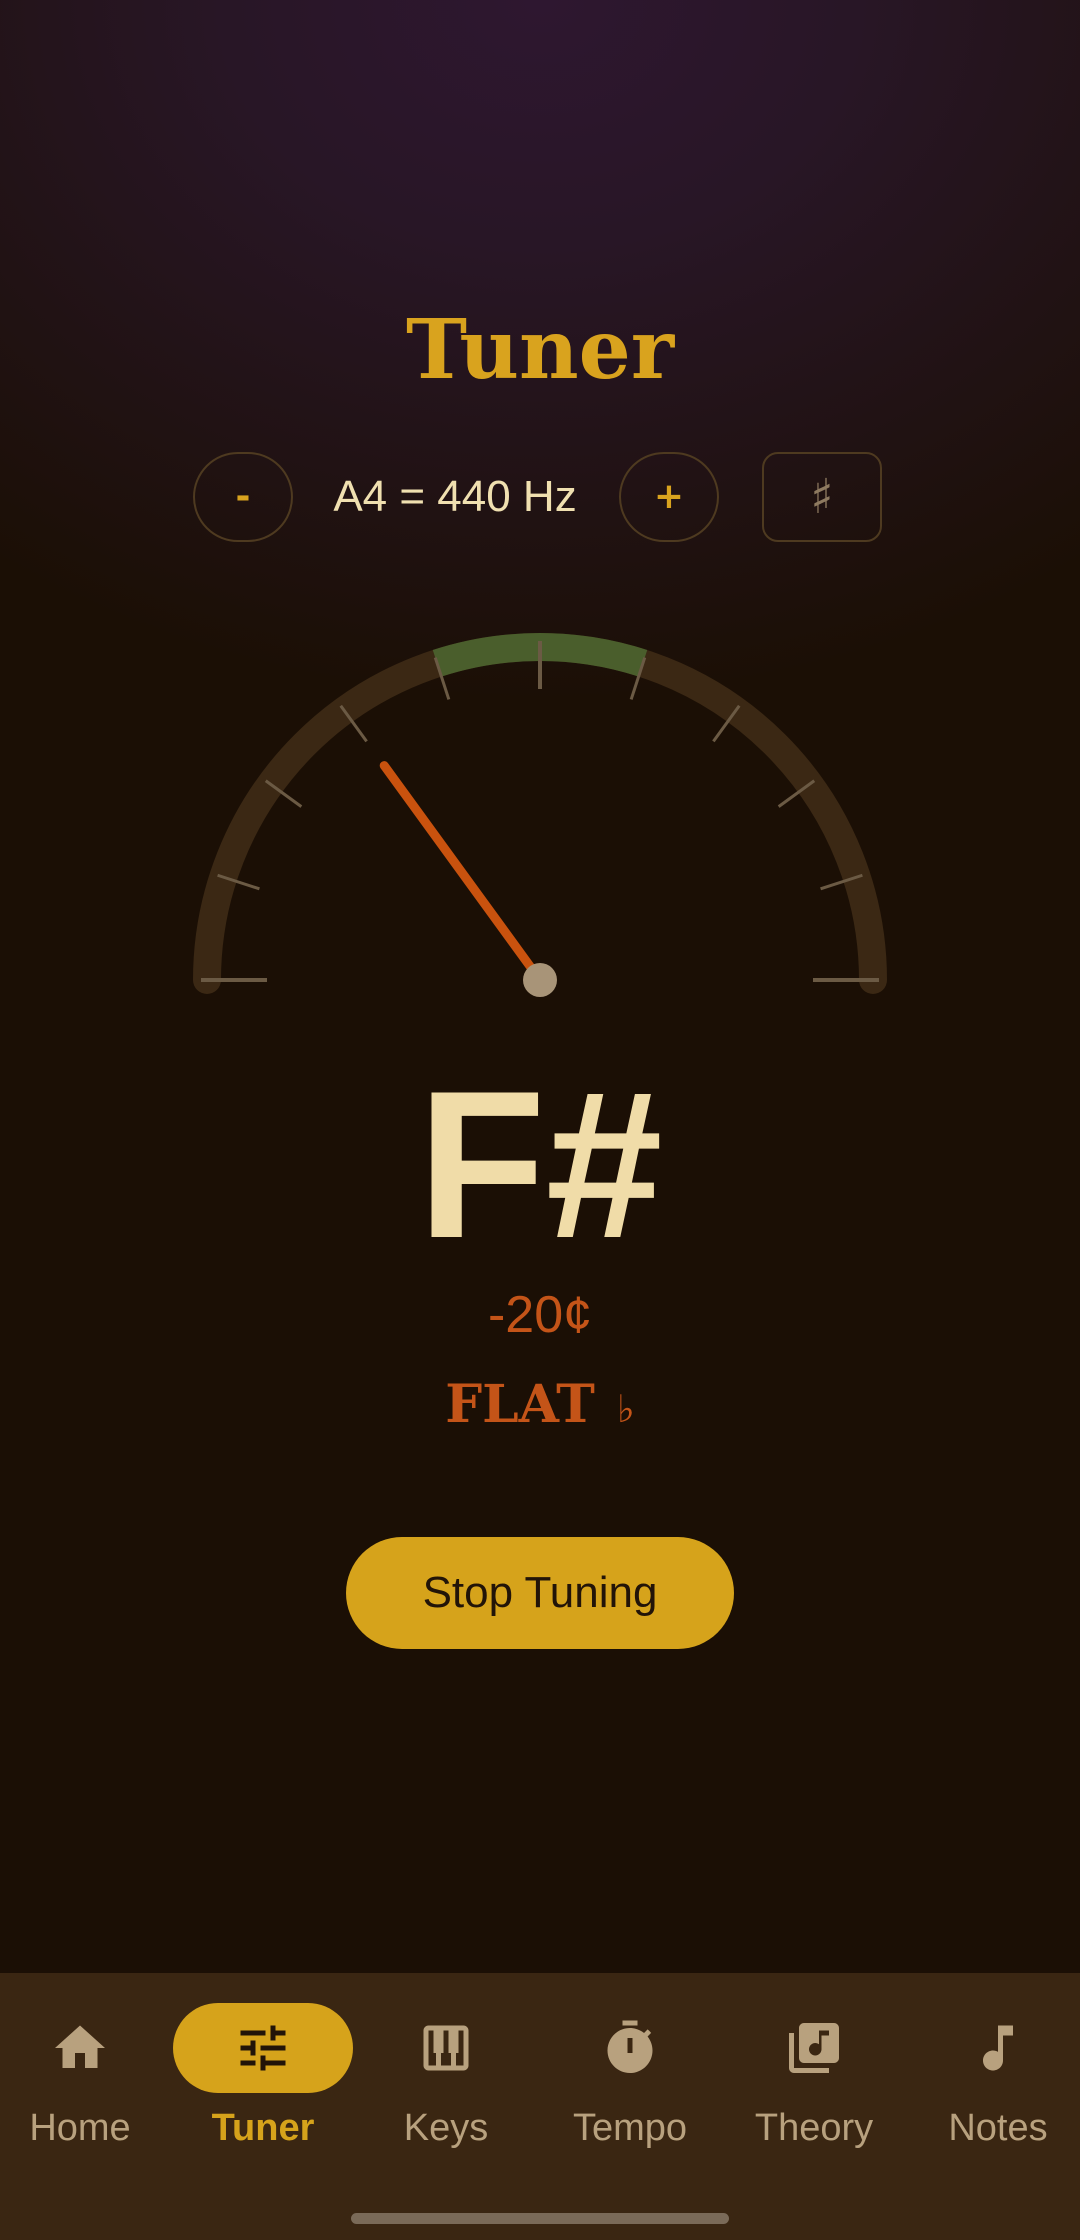 Image resolution: width=1080 pixels, height=2240 pixels. I want to click on nav-item-tuner: Tuner, so click(263, 2088).